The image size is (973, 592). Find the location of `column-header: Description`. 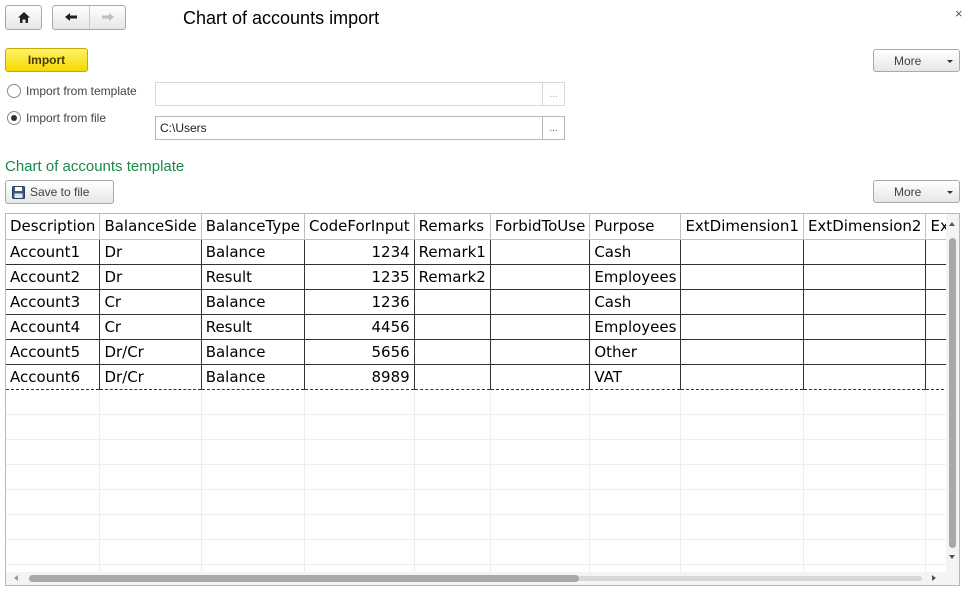

column-header: Description is located at coordinates (53, 227).